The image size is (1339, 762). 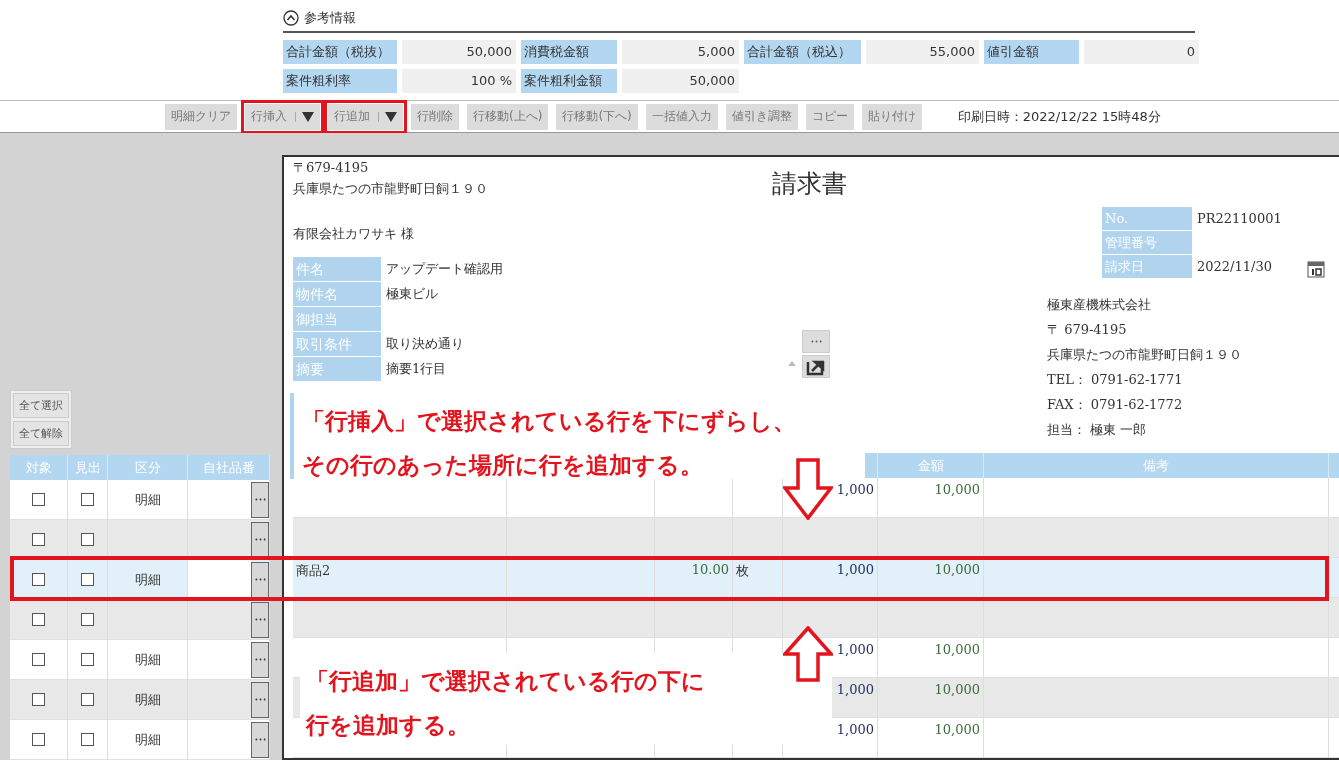 What do you see at coordinates (508, 116) in the screenshot?
I see `toolbar-button: 行移動(上へ)` at bounding box center [508, 116].